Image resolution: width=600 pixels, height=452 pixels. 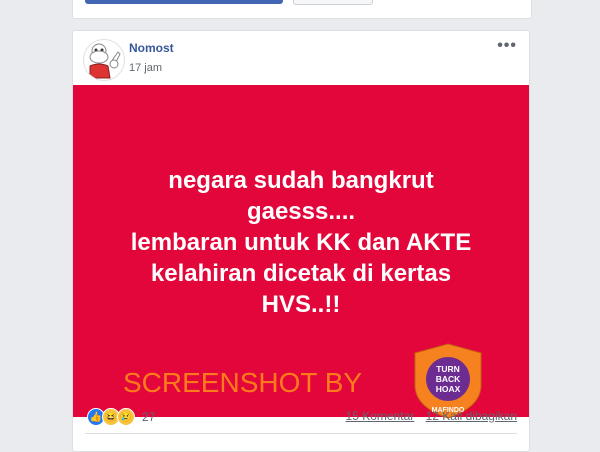 I want to click on turnbackhoax-logo: TURN BACK HOAX MAFINDO, so click(x=448, y=381).